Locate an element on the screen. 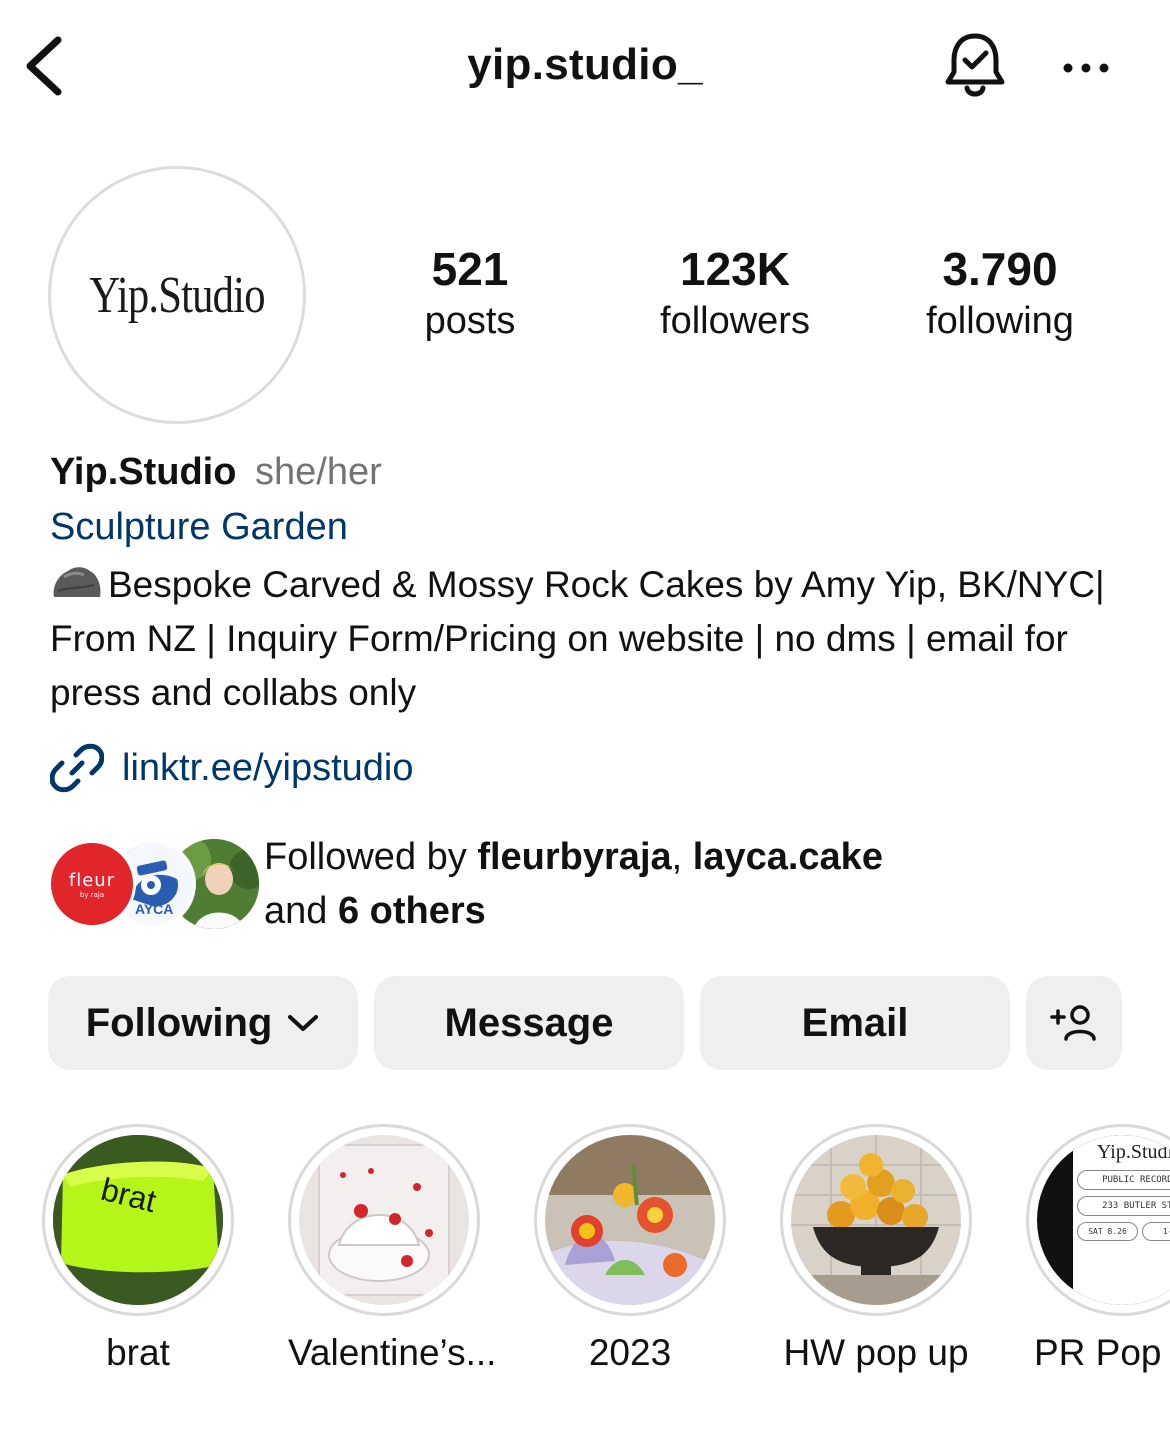 The image size is (1170, 1433). link-icon is located at coordinates (77, 768).